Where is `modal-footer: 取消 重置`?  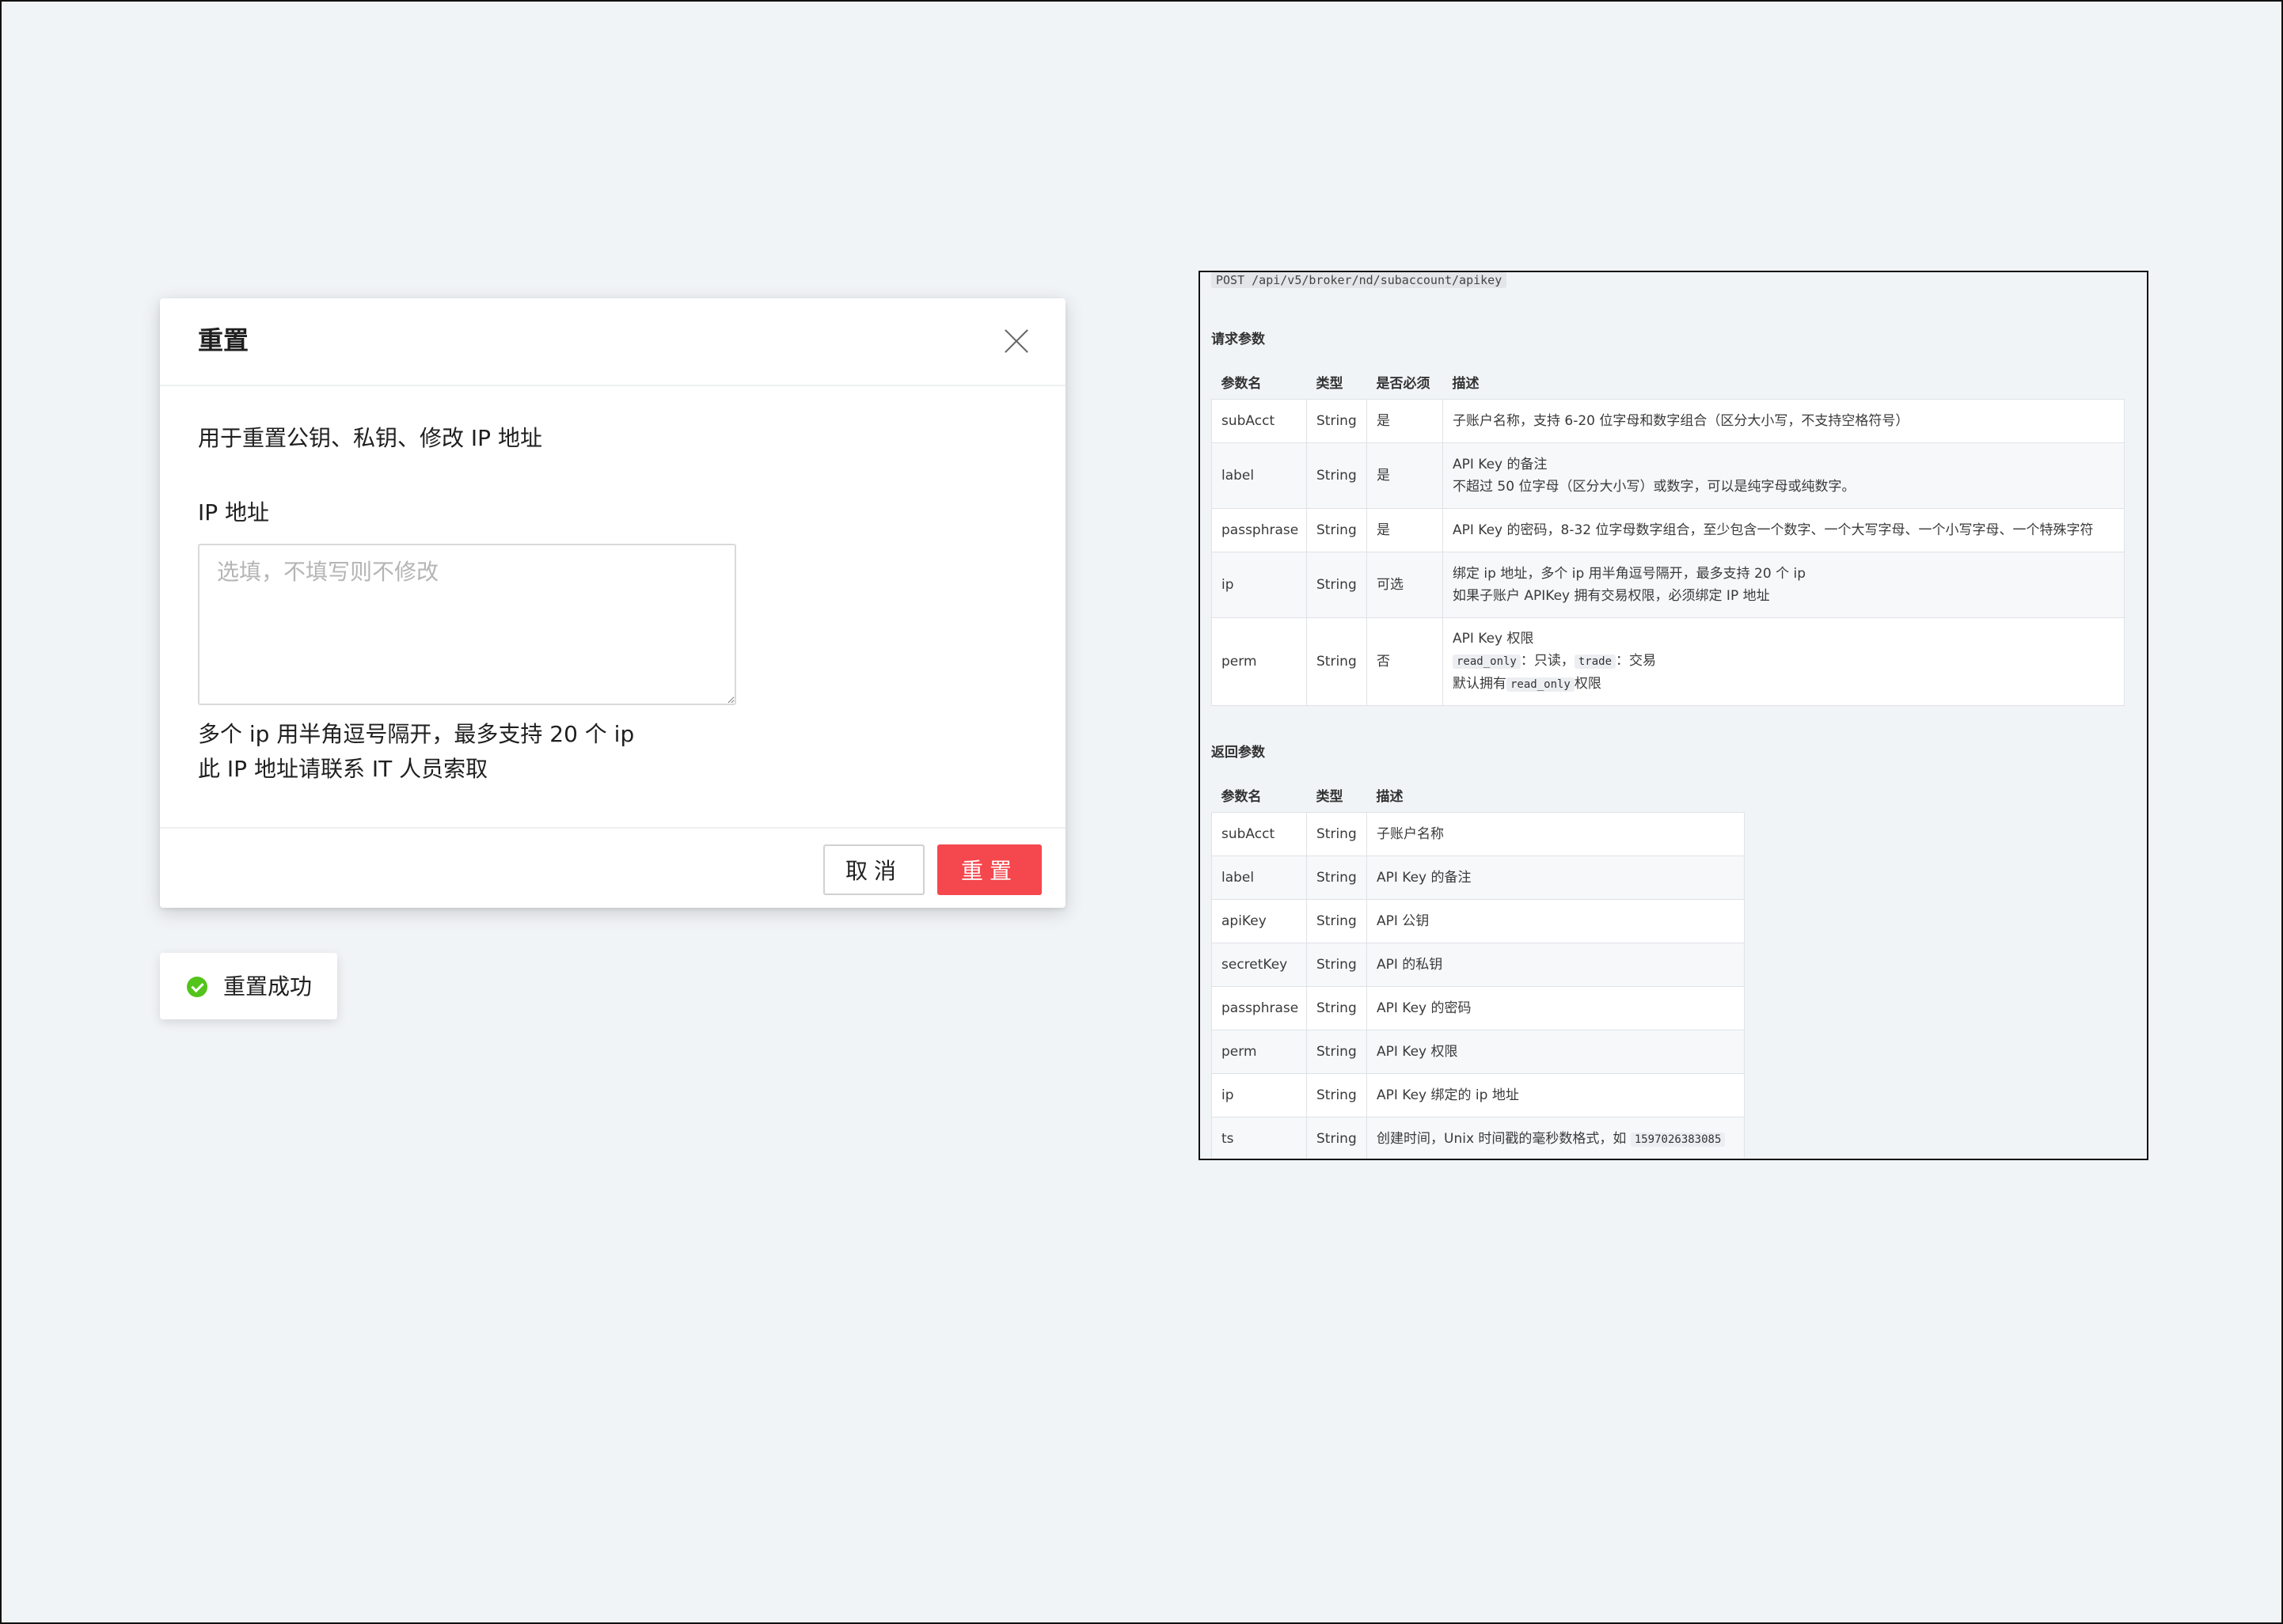
modal-footer: 取消 重置 is located at coordinates (613, 868).